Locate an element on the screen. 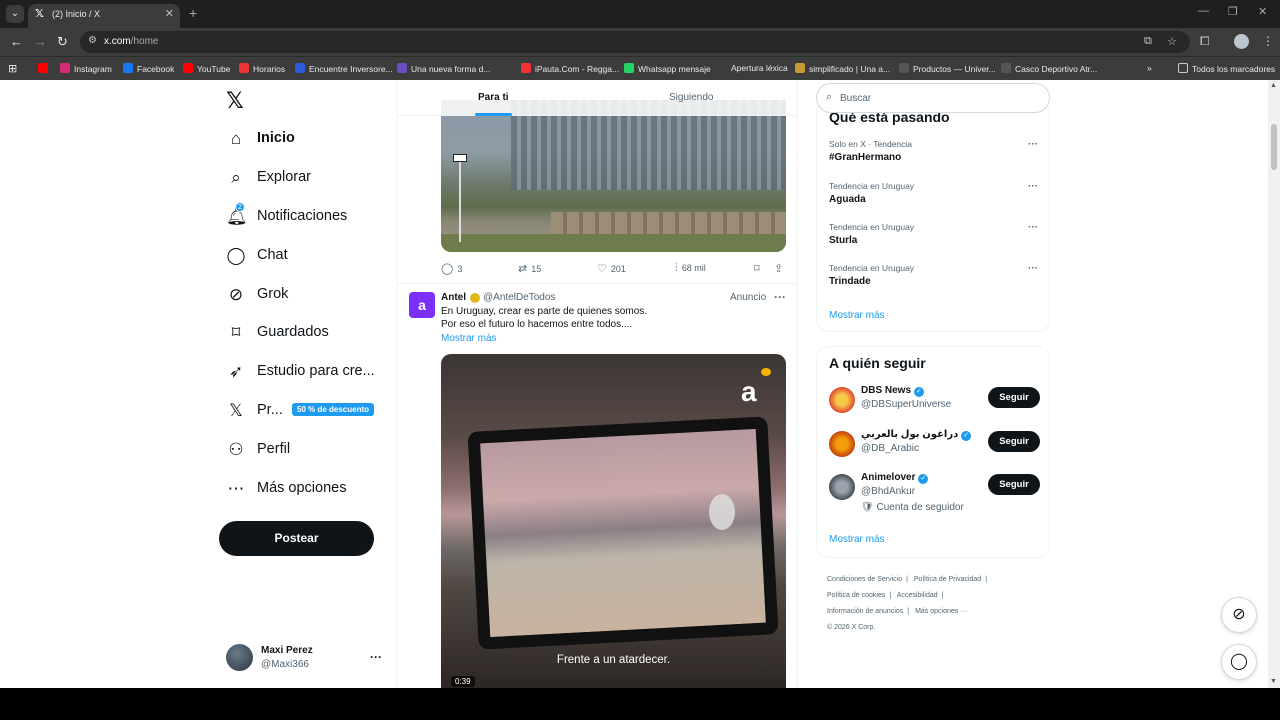 The image size is (1280, 720). nav-notifications: 🔔︎ 2 Notificaciones is located at coordinates (311, 218).